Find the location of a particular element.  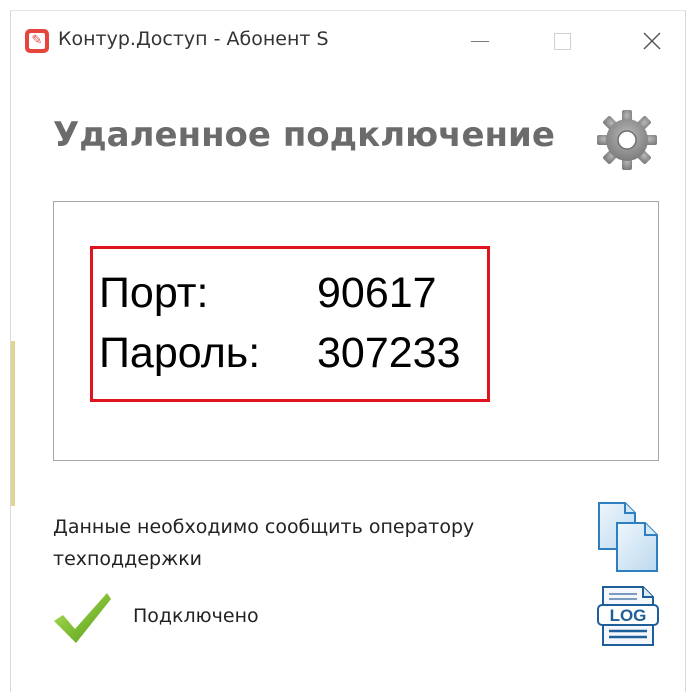

maximize-icon is located at coordinates (562, 41).